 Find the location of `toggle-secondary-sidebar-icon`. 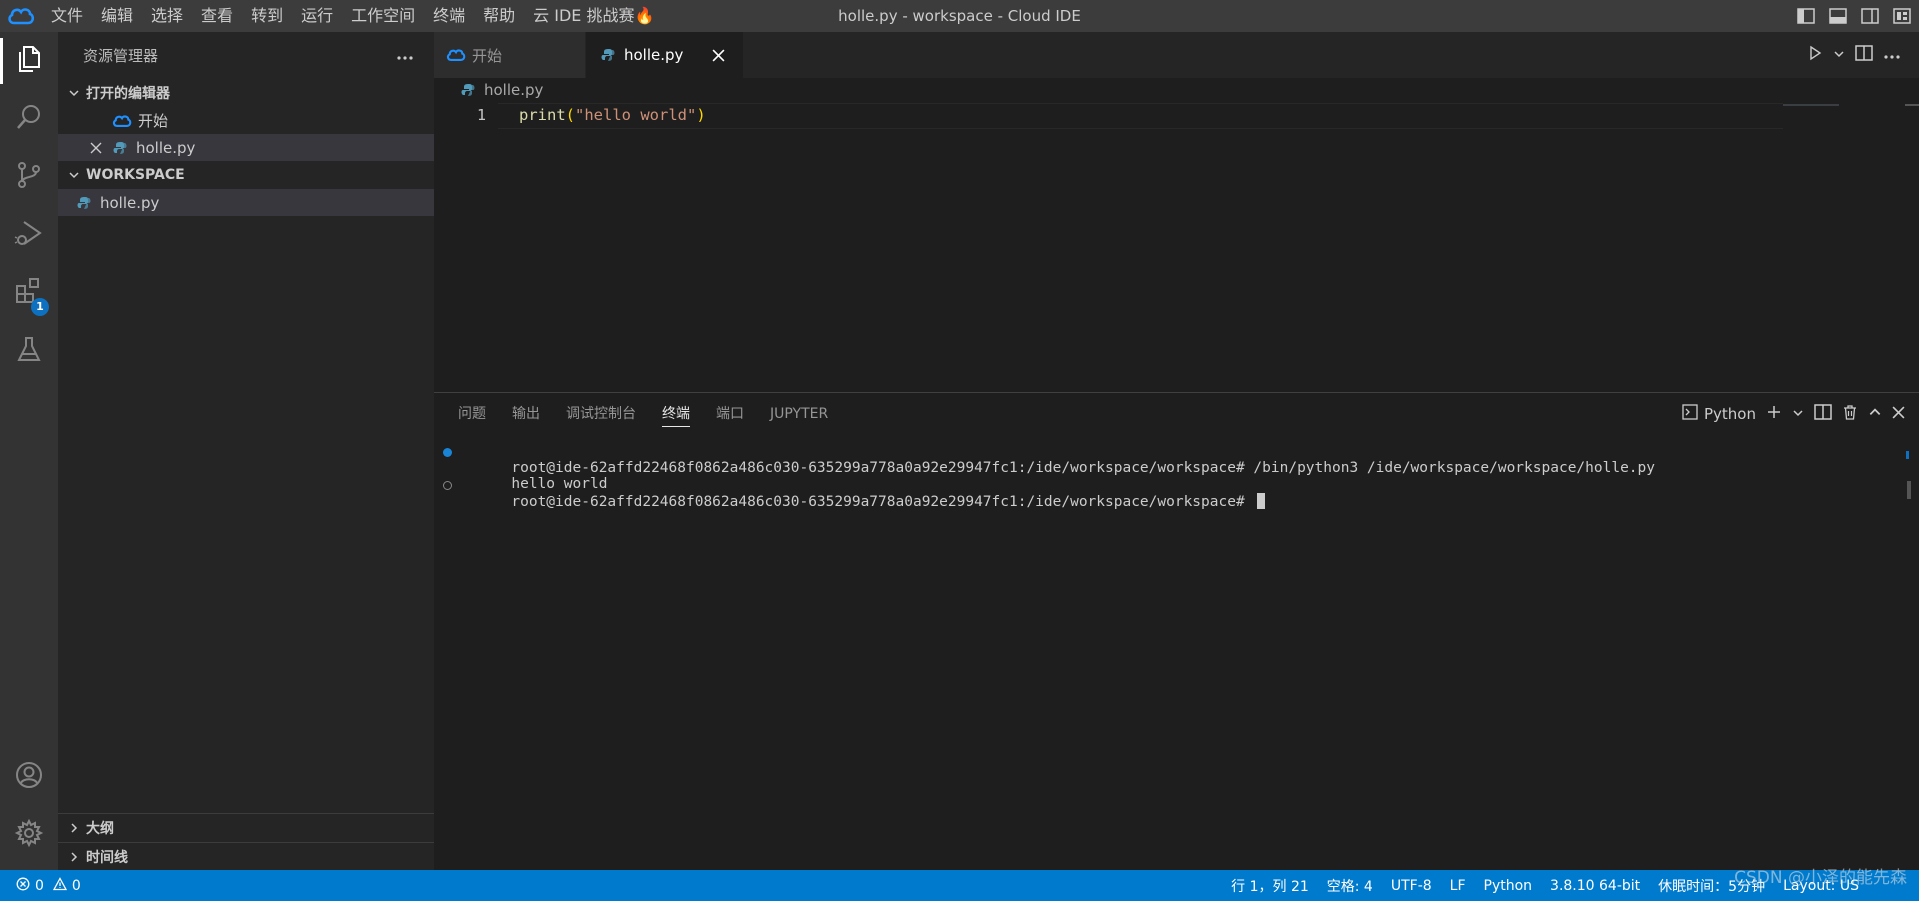

toggle-secondary-sidebar-icon is located at coordinates (1870, 16).